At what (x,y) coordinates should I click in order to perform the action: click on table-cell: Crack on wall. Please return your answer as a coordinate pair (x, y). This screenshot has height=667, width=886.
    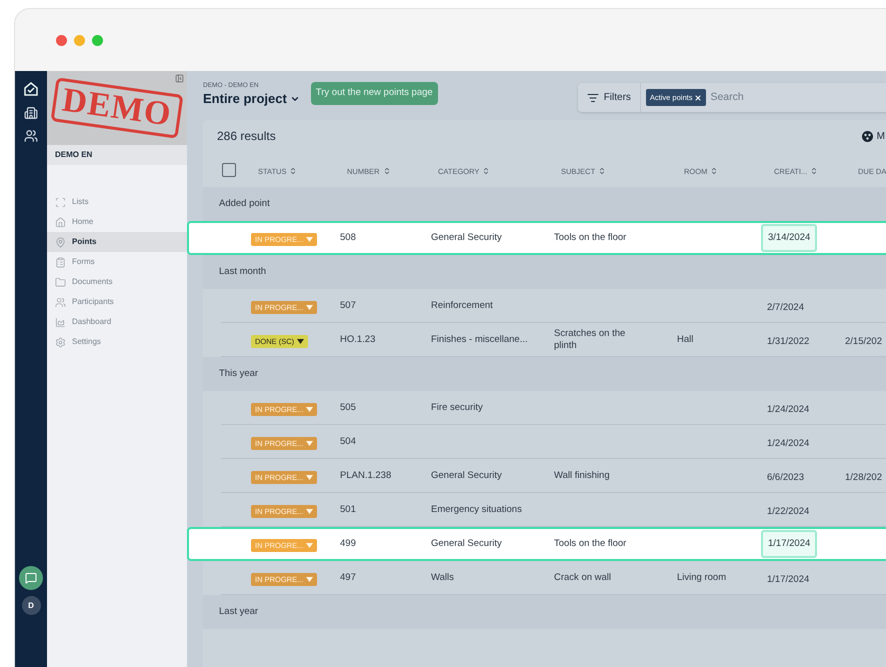
    Looking at the image, I should click on (583, 577).